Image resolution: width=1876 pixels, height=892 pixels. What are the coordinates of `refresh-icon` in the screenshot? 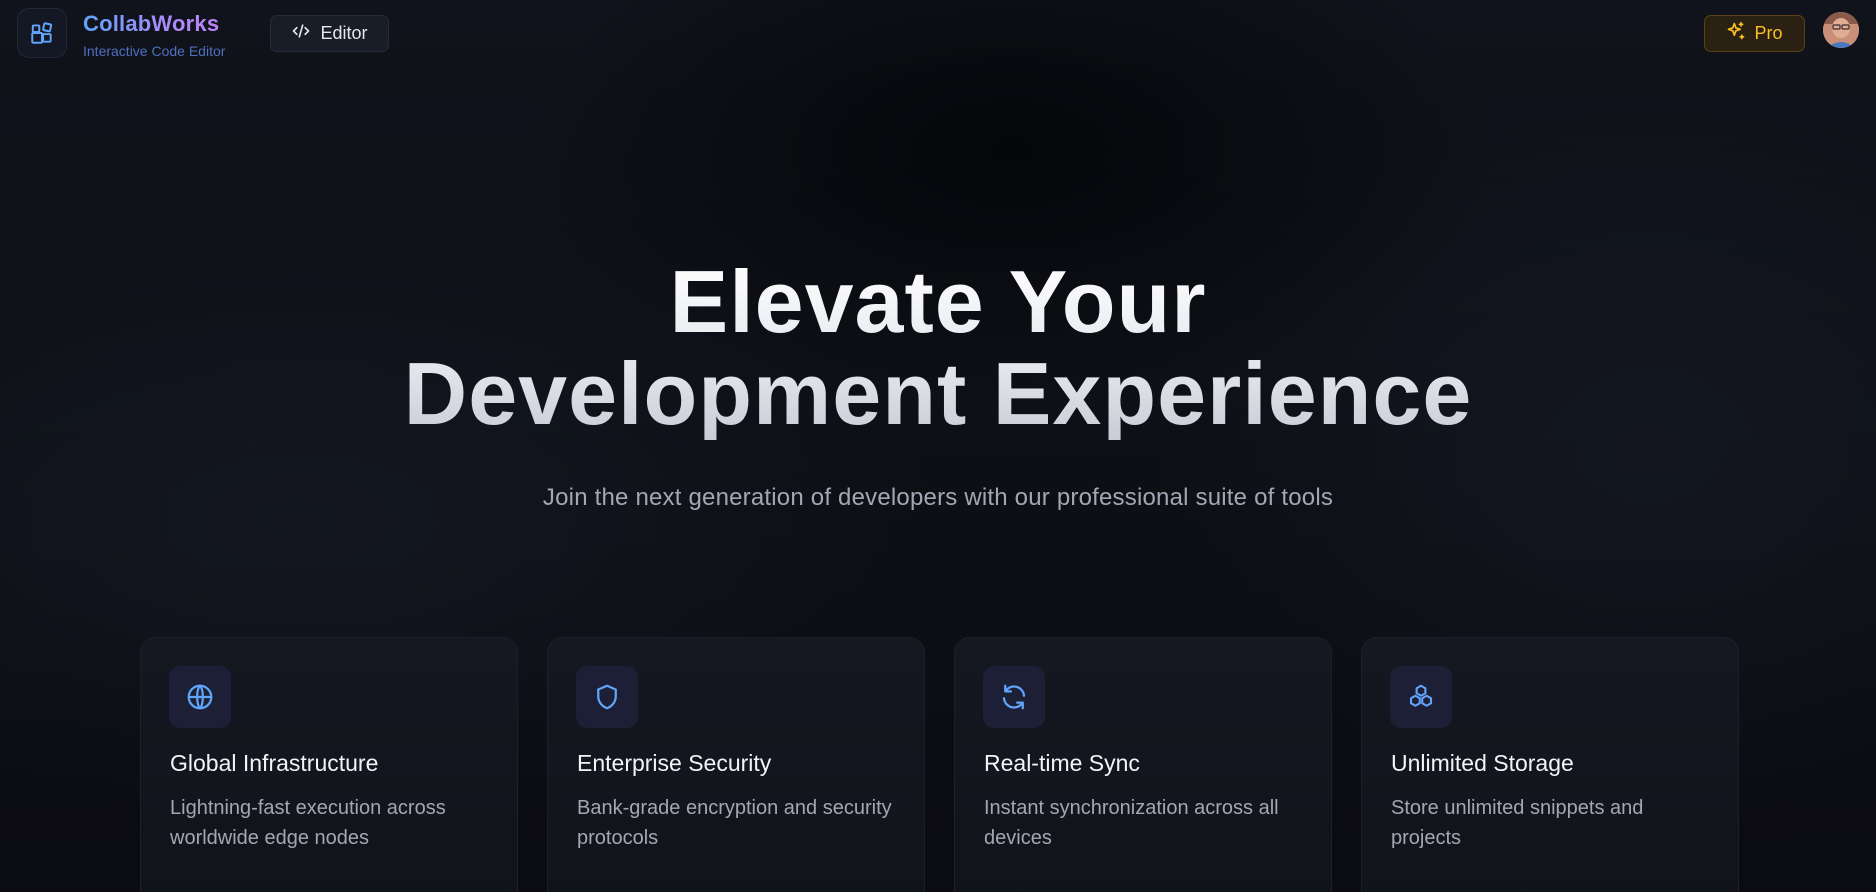 It's located at (1014, 697).